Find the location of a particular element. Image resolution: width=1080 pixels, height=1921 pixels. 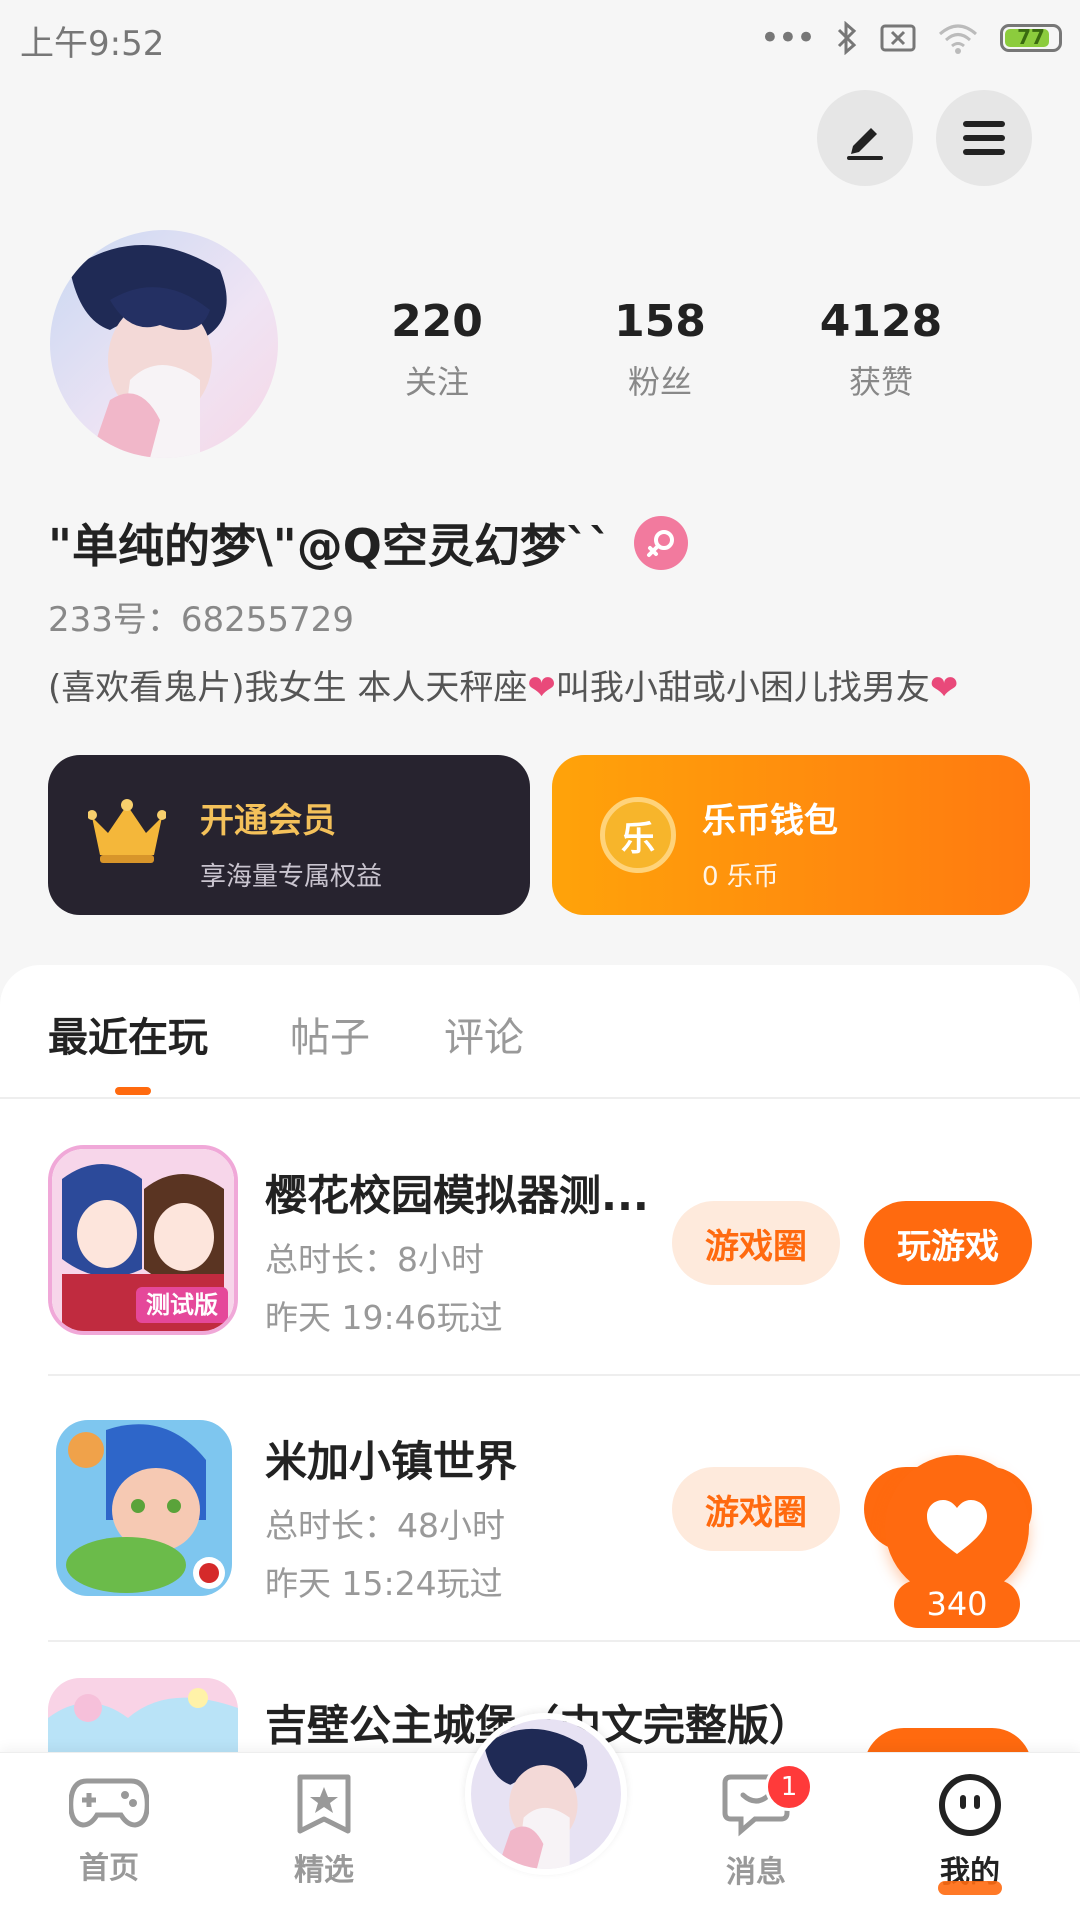

nickname-row: "单纯的梦\"@Q空灵幻梦`` is located at coordinates (368, 543).